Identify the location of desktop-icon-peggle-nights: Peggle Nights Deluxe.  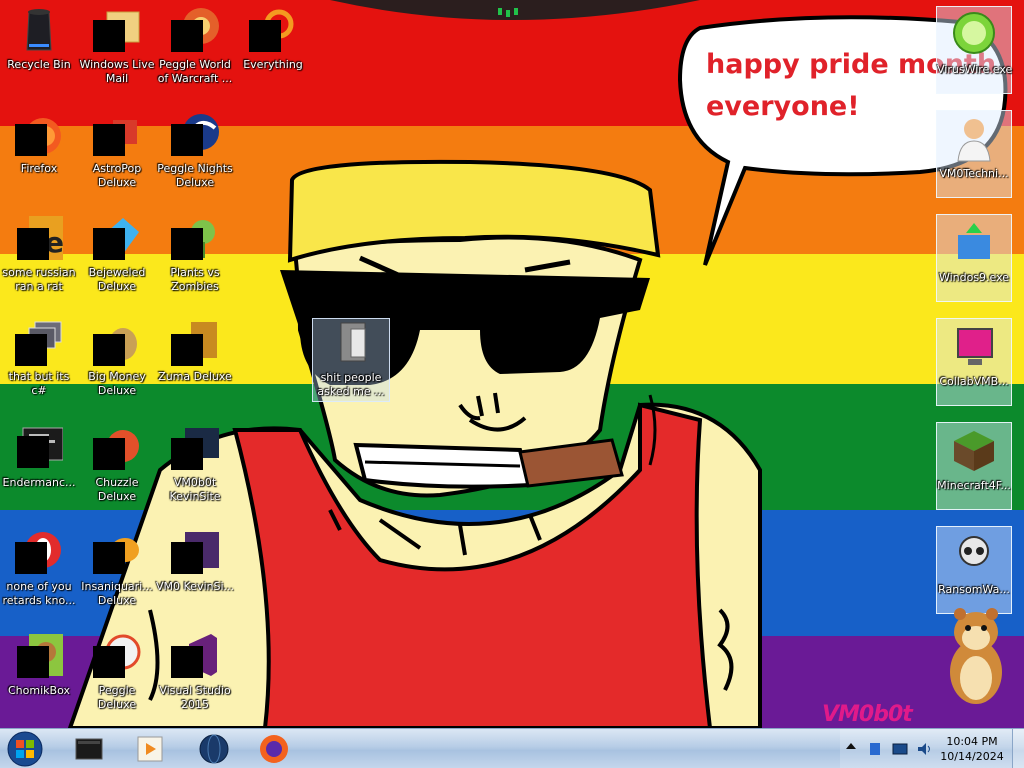
(195, 150).